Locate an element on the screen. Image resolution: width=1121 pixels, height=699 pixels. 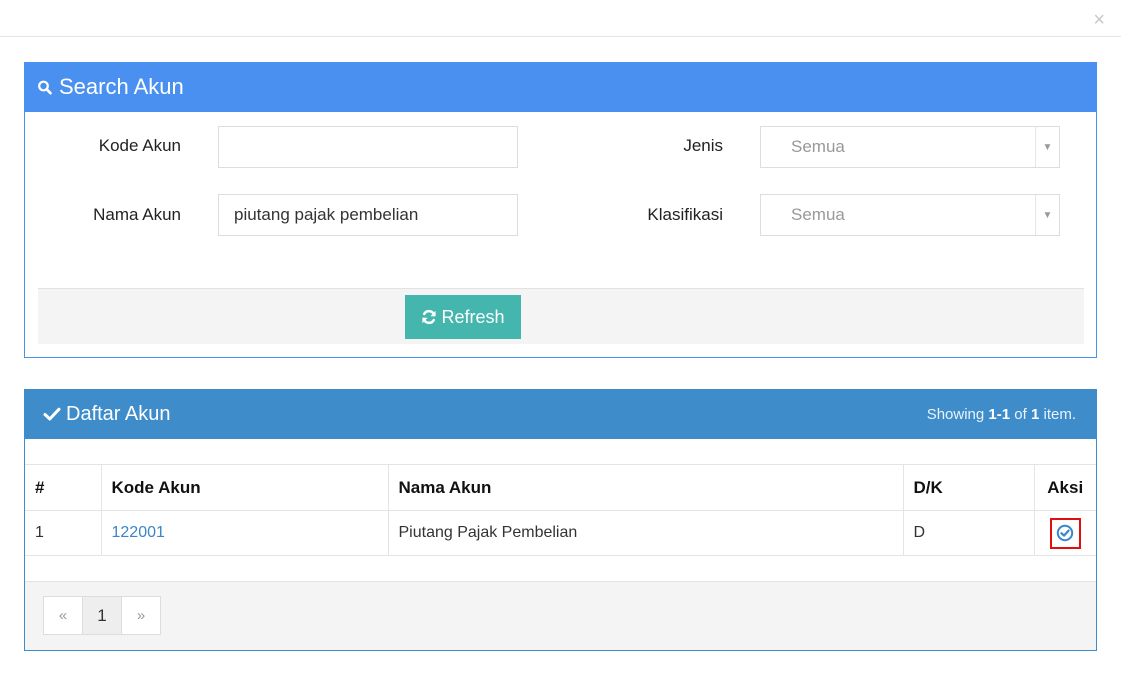
column-header-number: # is located at coordinates (63, 487).